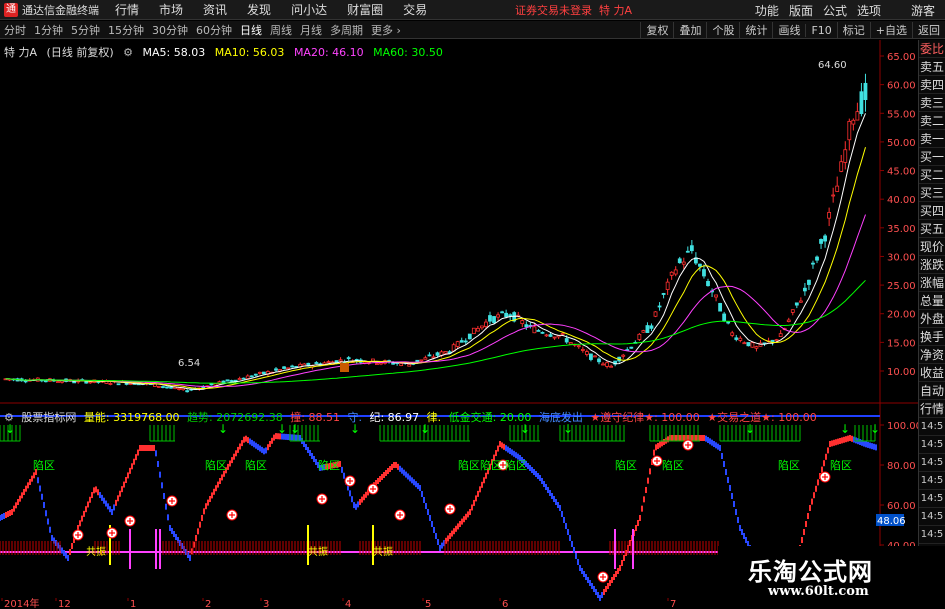  What do you see at coordinates (932, 373) in the screenshot?
I see `side-item: 收益` at bounding box center [932, 373].